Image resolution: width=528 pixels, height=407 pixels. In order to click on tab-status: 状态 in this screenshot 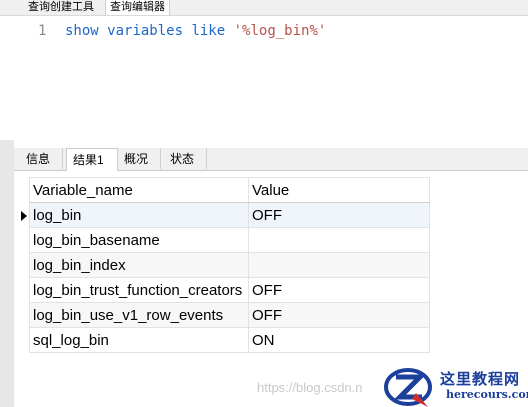, I will do `click(185, 158)`.